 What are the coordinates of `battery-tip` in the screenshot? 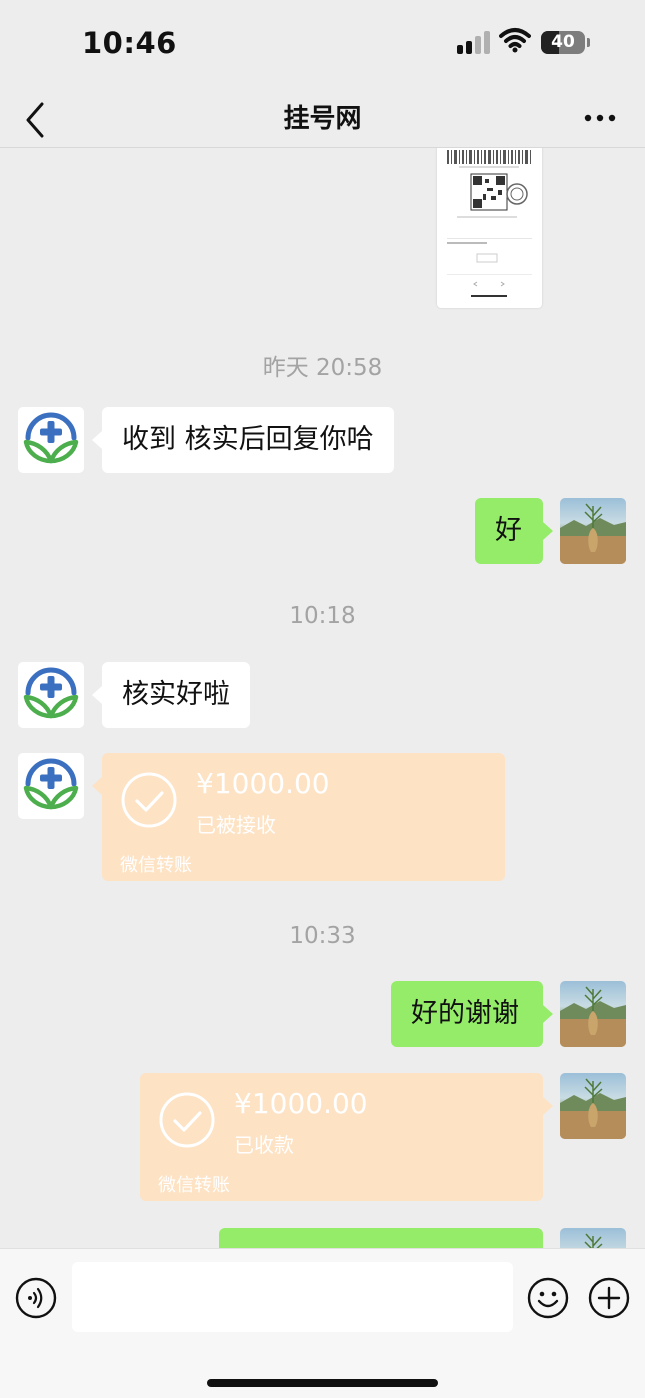 It's located at (588, 42).